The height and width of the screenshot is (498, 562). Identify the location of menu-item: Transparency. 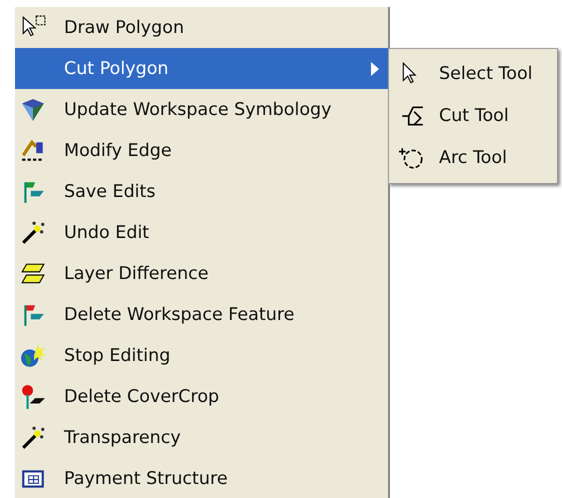
(201, 437).